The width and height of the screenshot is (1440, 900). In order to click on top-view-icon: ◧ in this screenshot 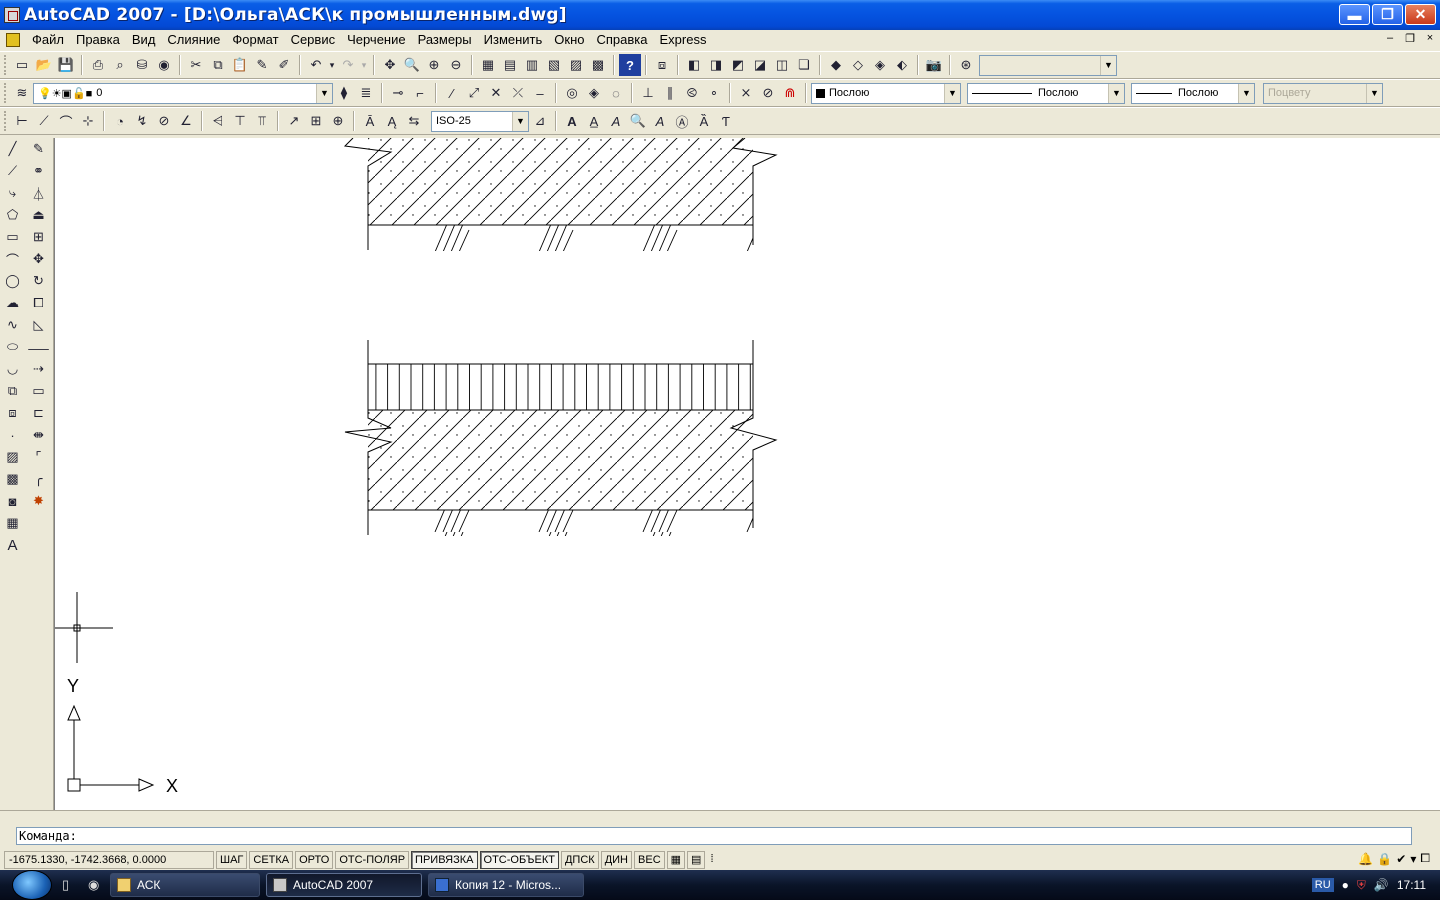, I will do `click(694, 65)`.